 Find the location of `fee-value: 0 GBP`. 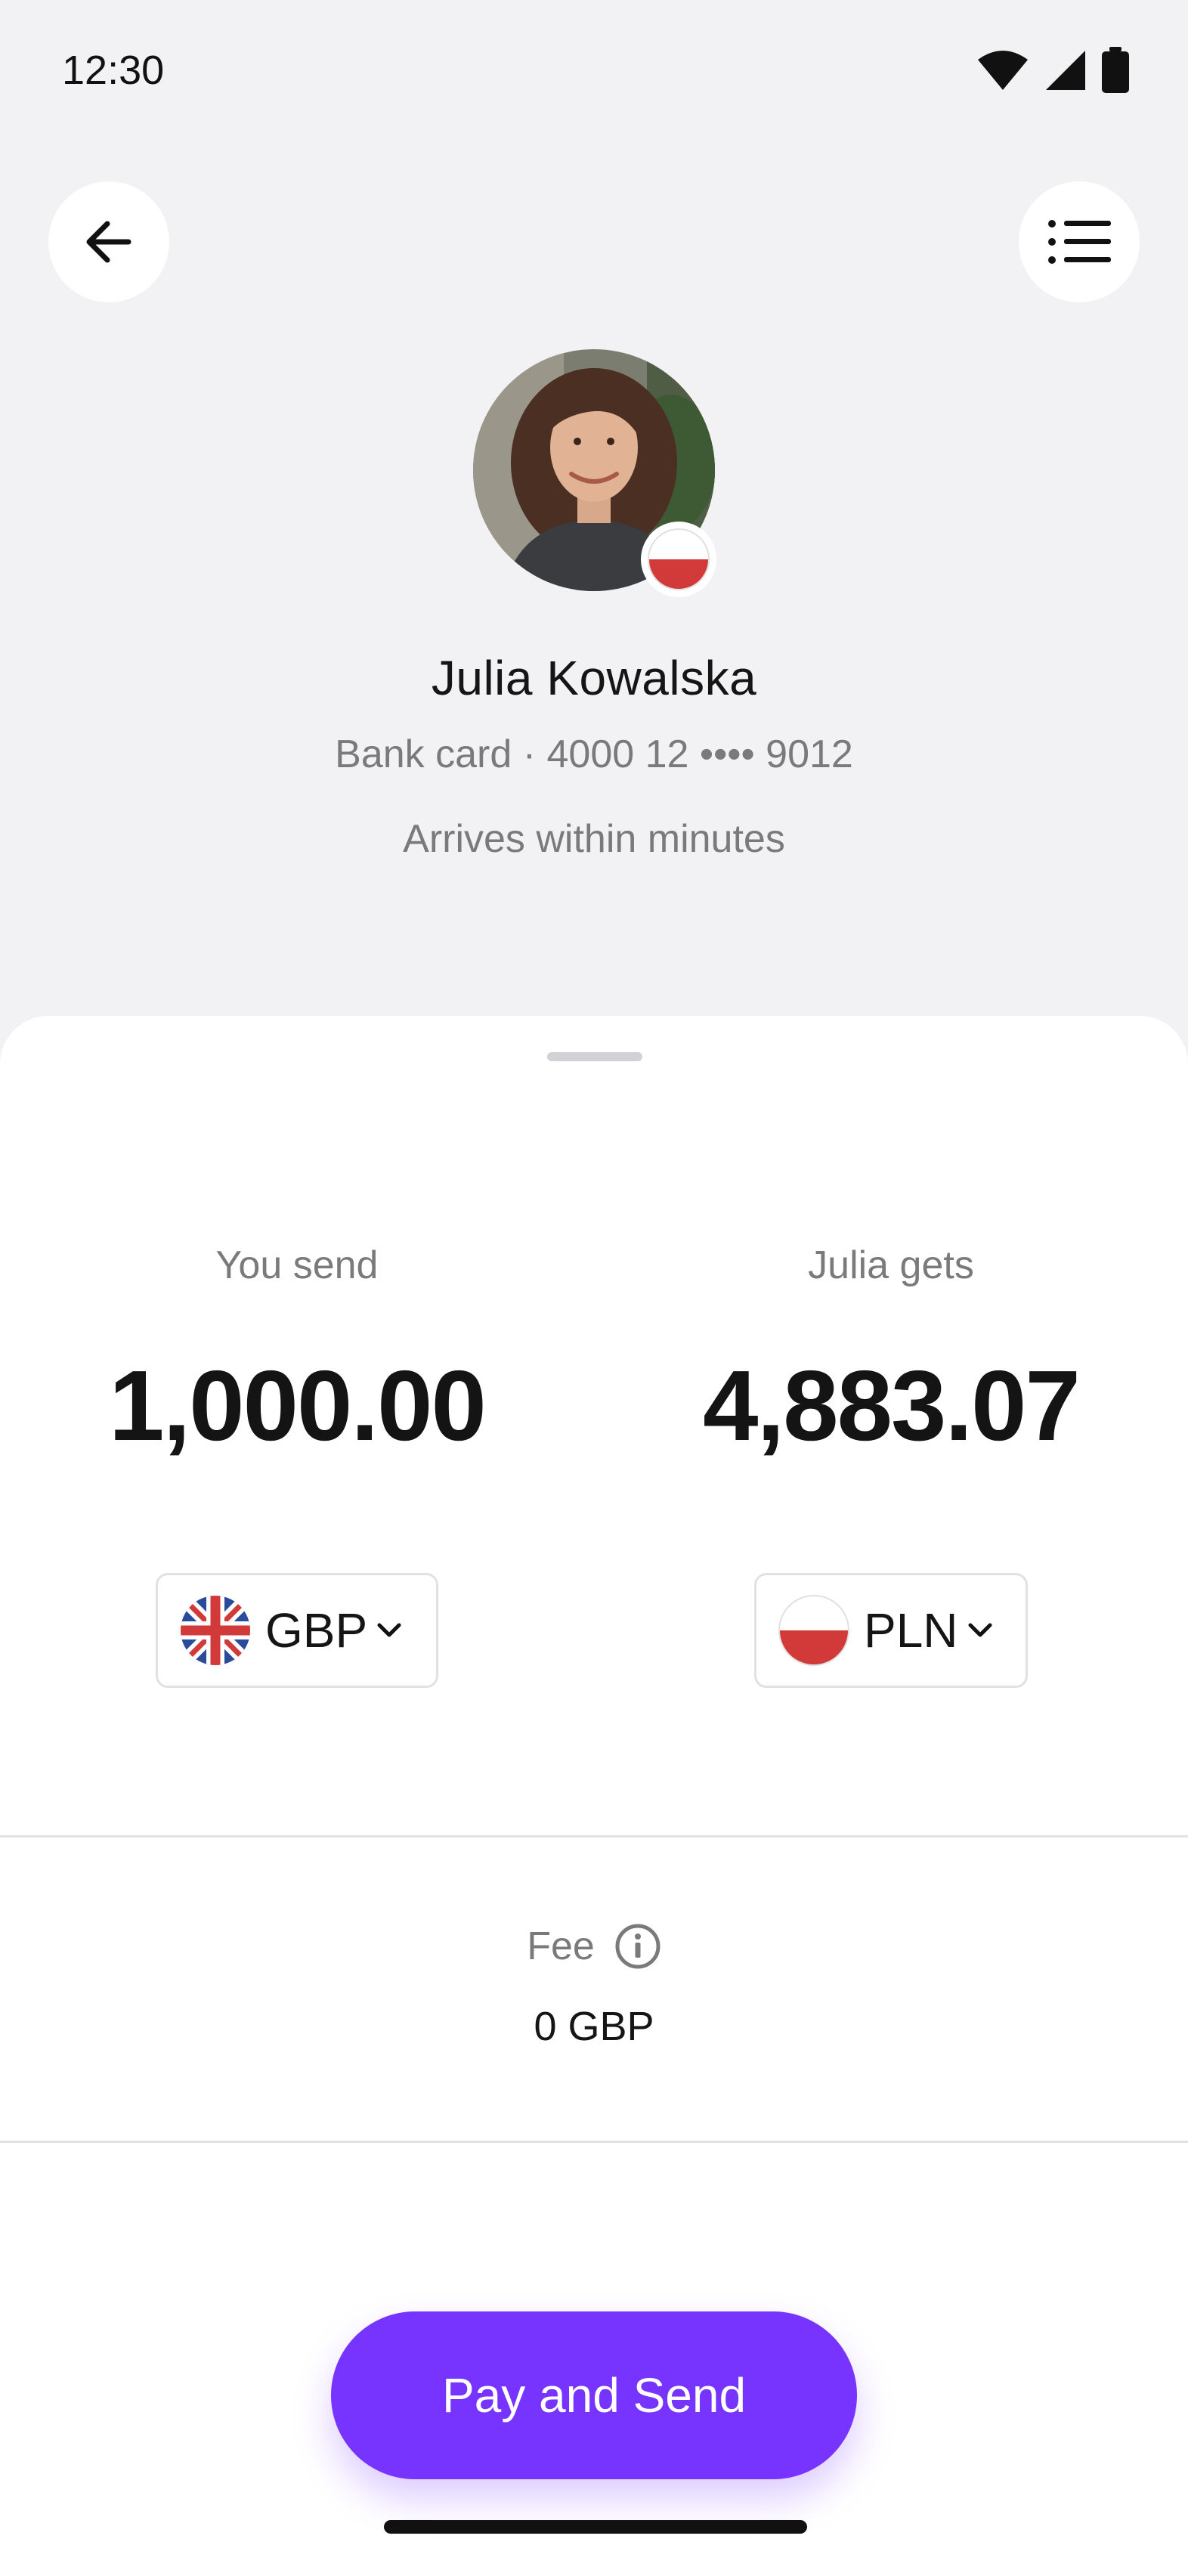

fee-value: 0 GBP is located at coordinates (594, 2026).